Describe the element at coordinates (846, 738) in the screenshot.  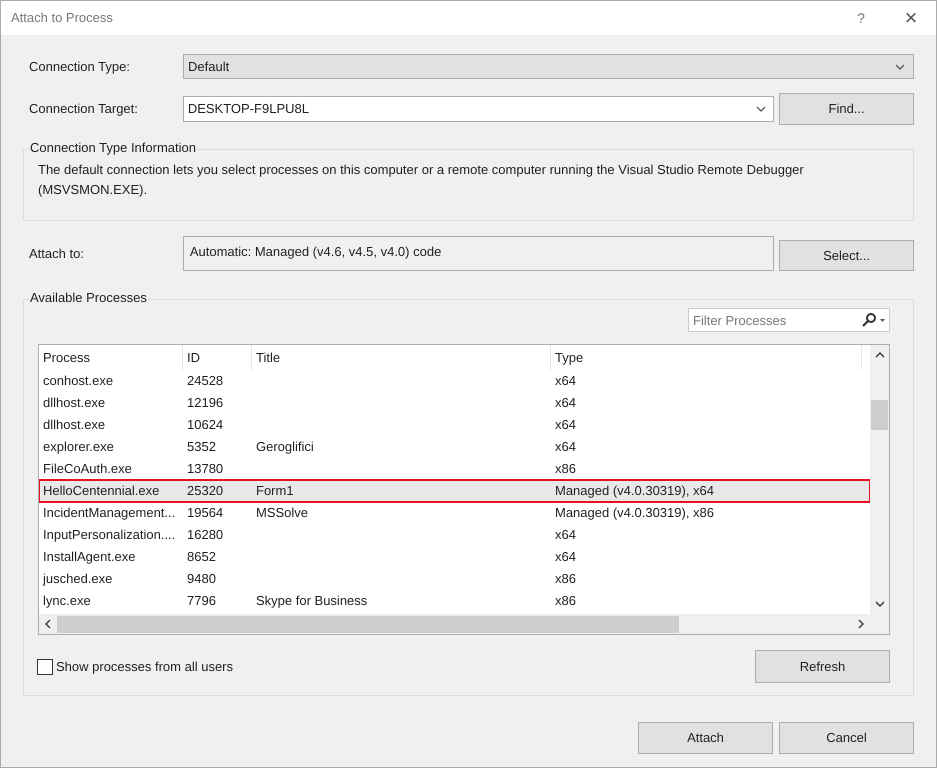
I see `dialog-button: Cancel` at that location.